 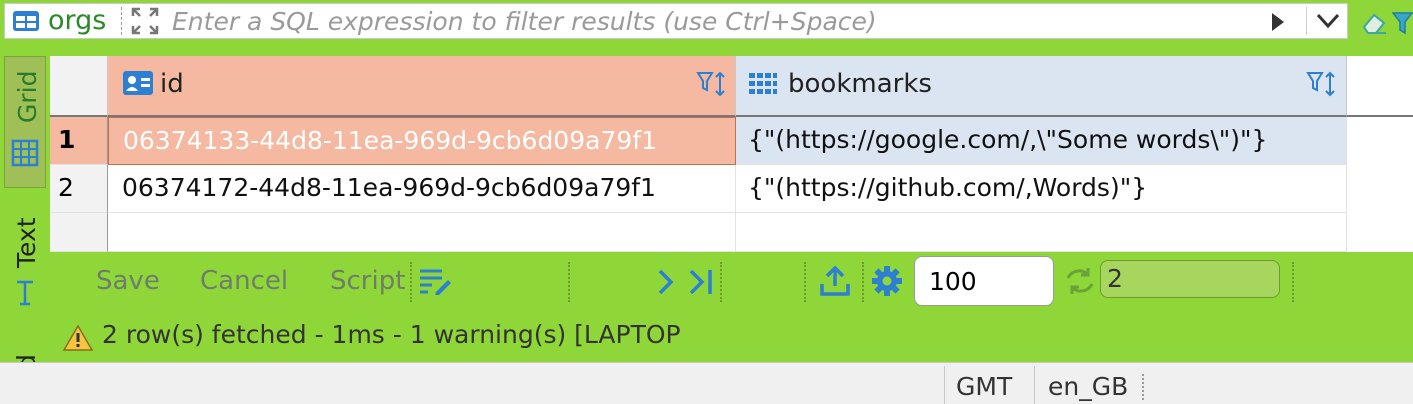 What do you see at coordinates (984, 386) in the screenshot?
I see `timezone-label: GMT` at bounding box center [984, 386].